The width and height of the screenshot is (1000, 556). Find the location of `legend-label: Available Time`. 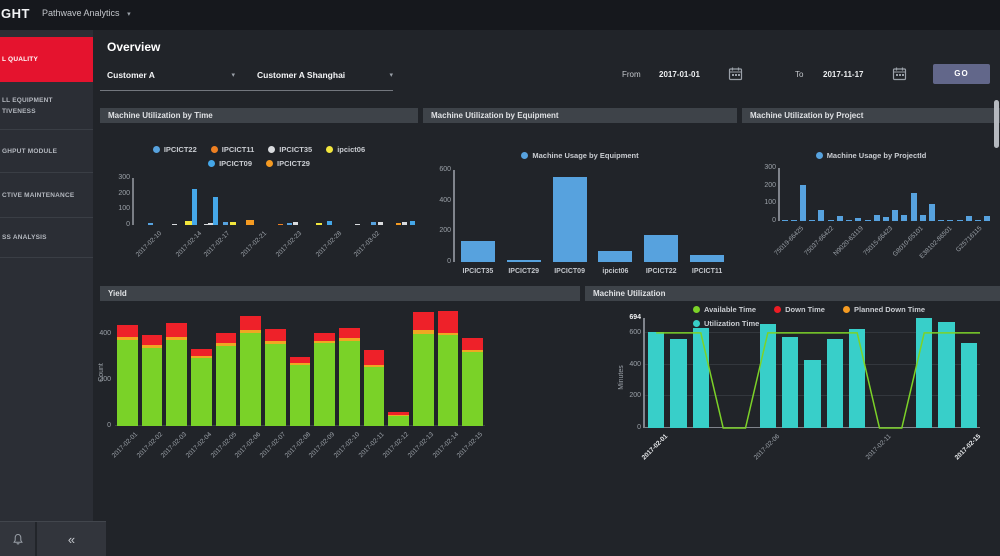

legend-label: Available Time is located at coordinates (730, 309).